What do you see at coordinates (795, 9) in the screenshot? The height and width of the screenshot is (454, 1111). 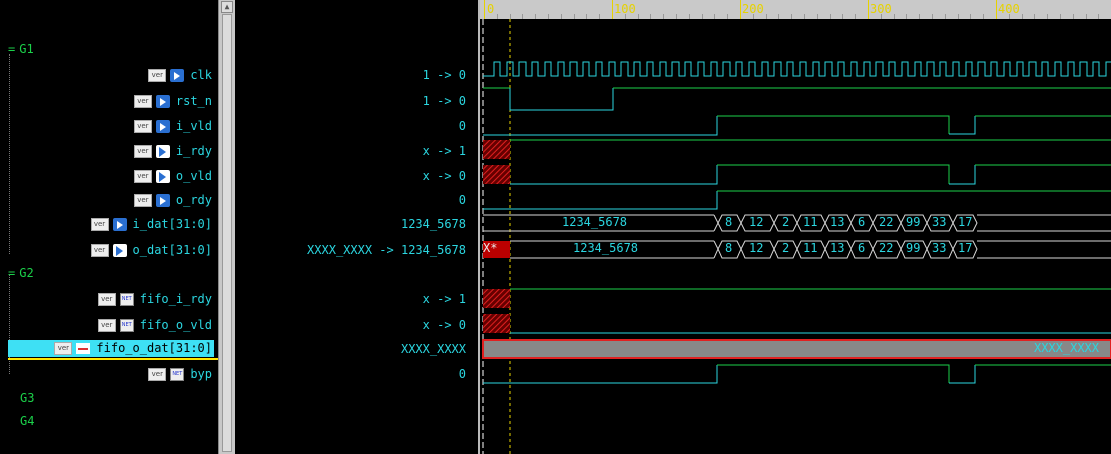 I see `time-ruler: 0 100 200 300 400` at bounding box center [795, 9].